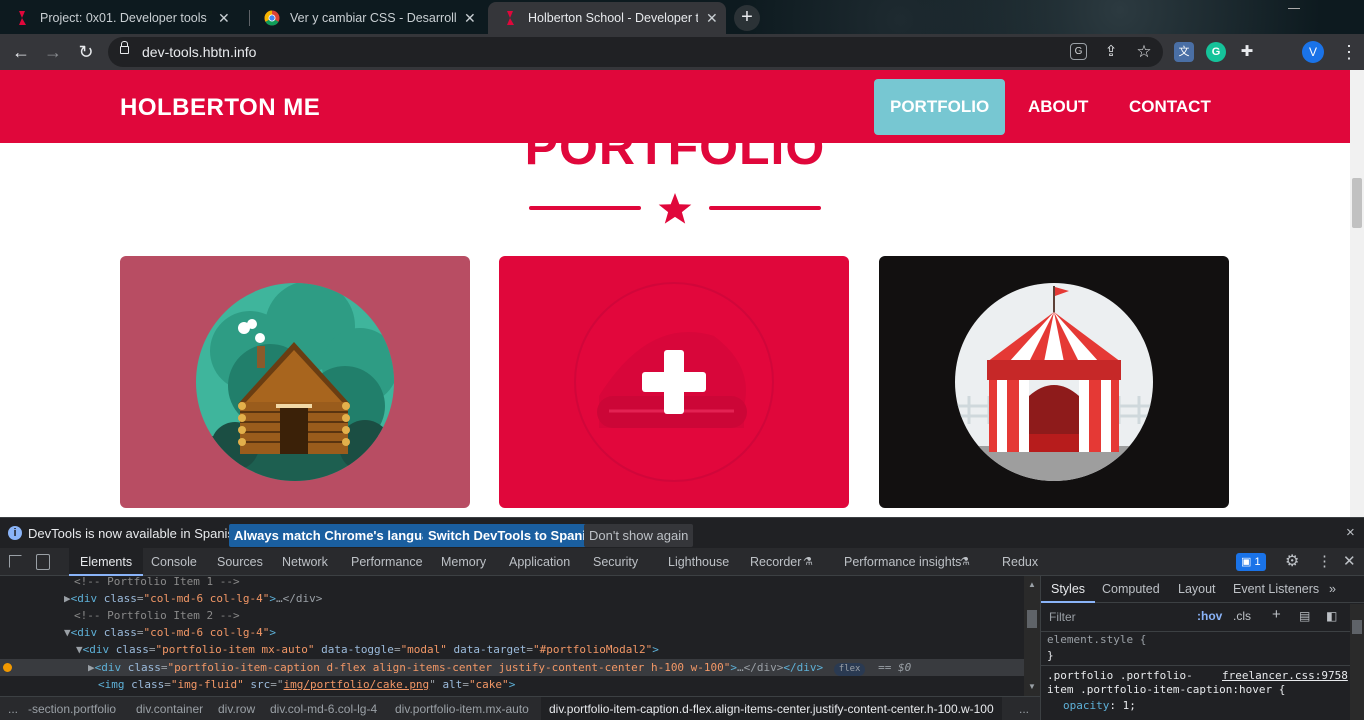  I want to click on stylesheet-link: freelancer.css:9758, so click(1285, 675).